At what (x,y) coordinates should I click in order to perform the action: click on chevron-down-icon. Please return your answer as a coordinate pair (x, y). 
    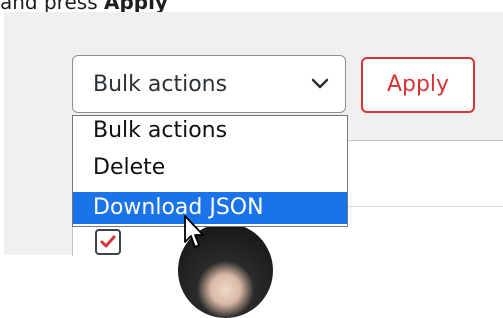
    Looking at the image, I should click on (320, 83).